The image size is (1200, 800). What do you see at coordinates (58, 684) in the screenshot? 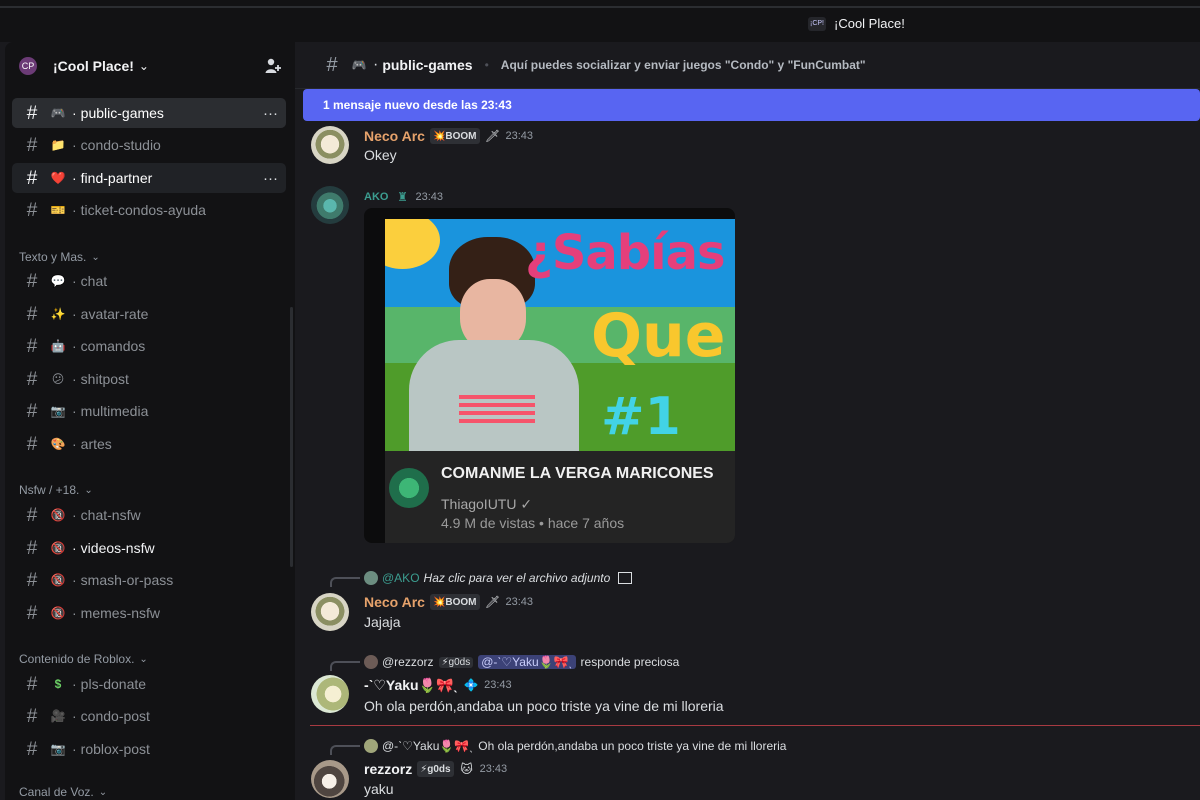
I see `dollar-icon: $` at bounding box center [58, 684].